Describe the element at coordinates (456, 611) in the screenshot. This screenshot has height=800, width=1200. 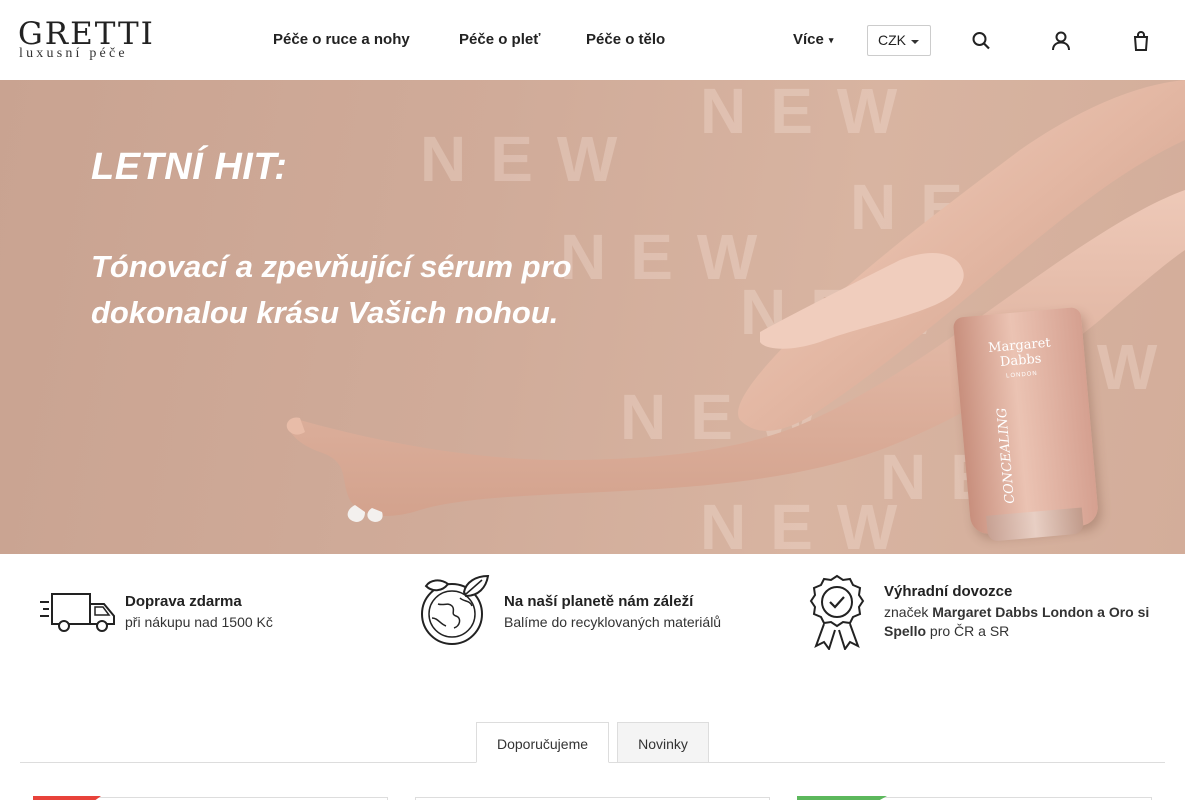
I see `planet-leaf-icon` at that location.